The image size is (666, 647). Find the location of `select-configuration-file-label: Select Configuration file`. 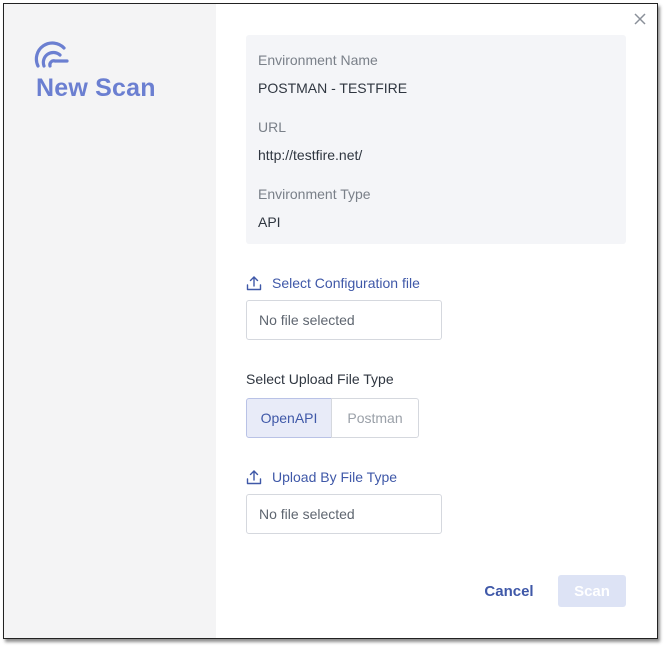

select-configuration-file-label: Select Configuration file is located at coordinates (346, 283).